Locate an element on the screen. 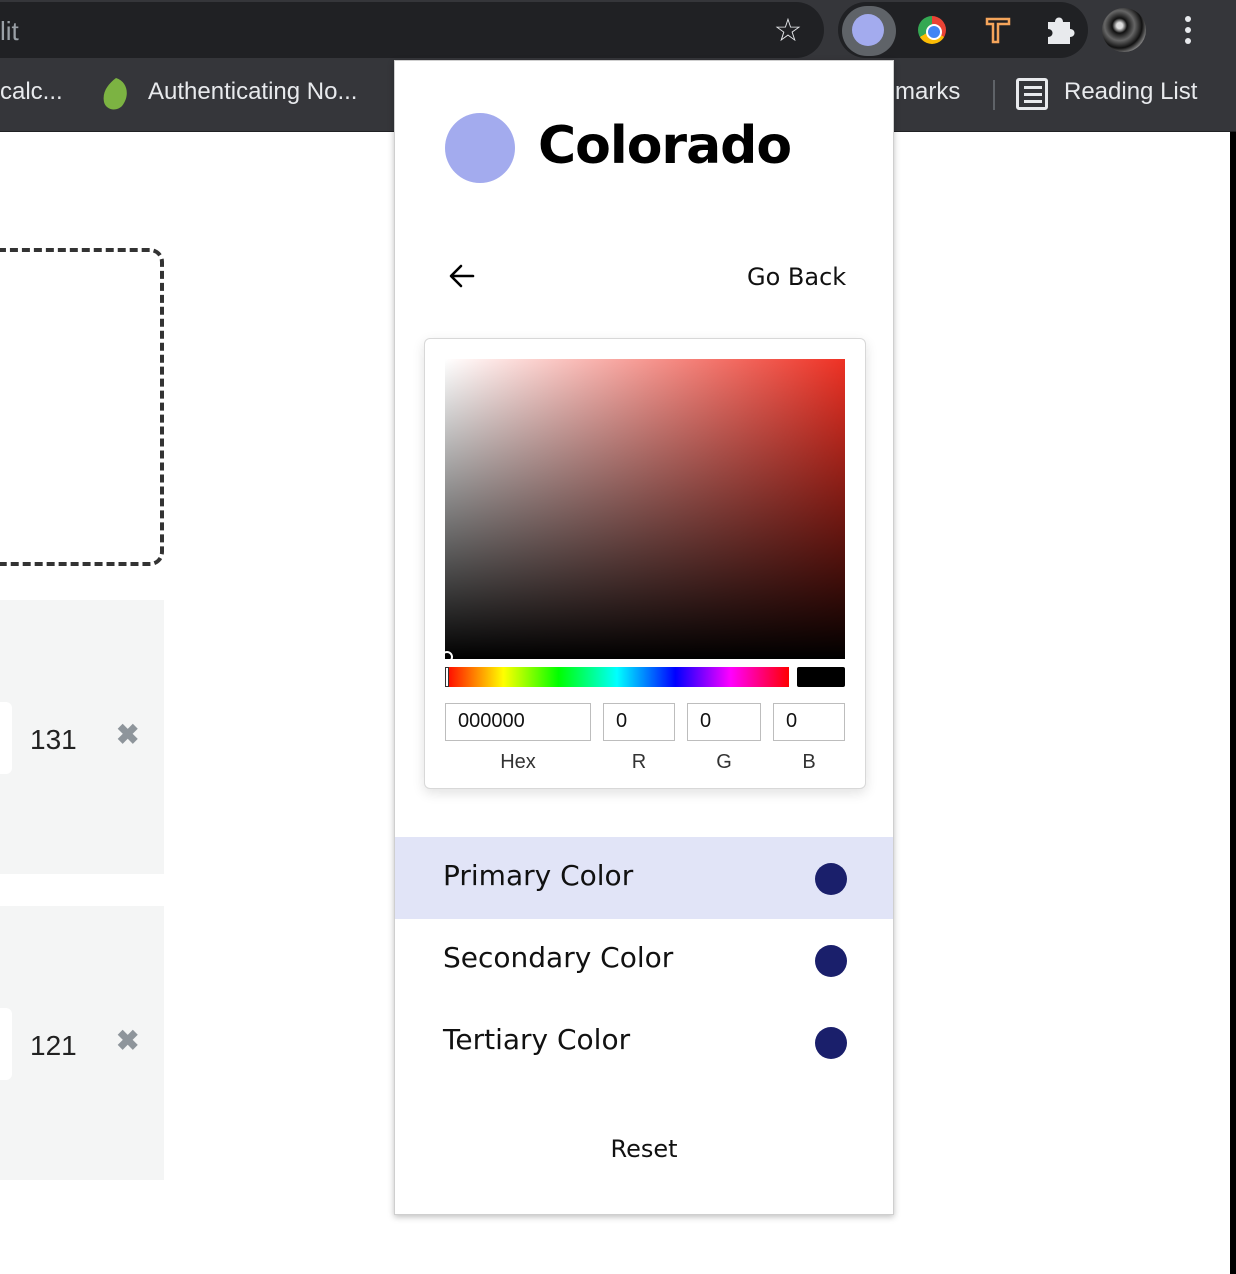  b-label: B is located at coordinates (809, 762).